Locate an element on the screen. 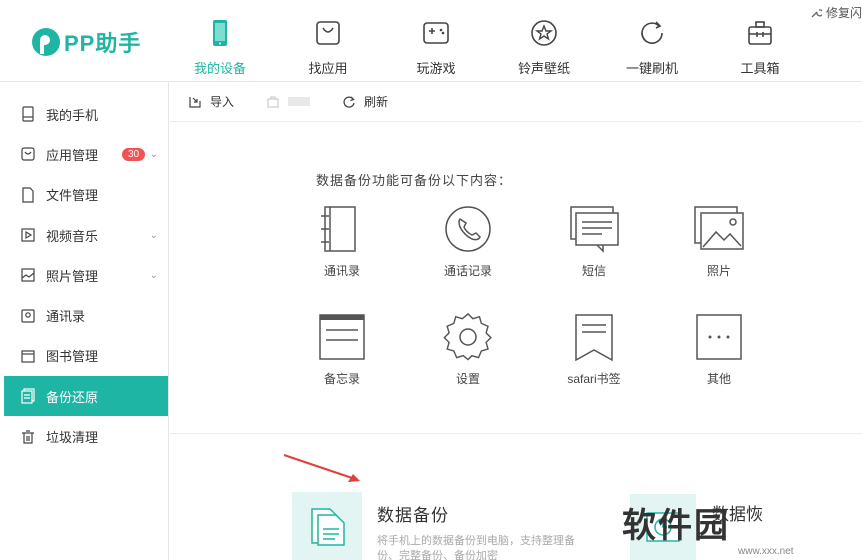  call-log-icon is located at coordinates (468, 229).